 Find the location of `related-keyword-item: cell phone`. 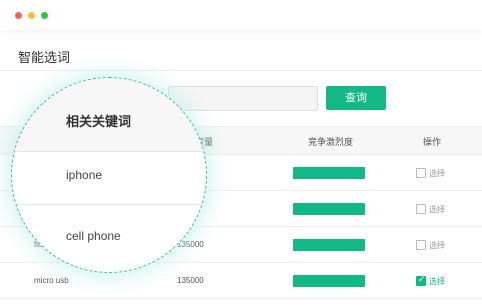

related-keyword-item: cell phone is located at coordinates (93, 236).